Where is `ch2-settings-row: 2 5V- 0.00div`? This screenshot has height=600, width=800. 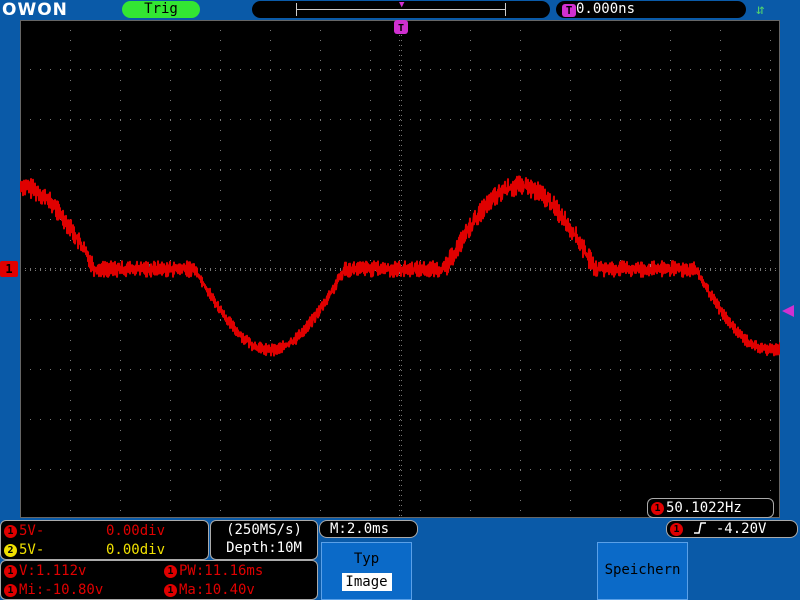
ch2-settings-row: 2 5V- 0.00div is located at coordinates (104, 550).